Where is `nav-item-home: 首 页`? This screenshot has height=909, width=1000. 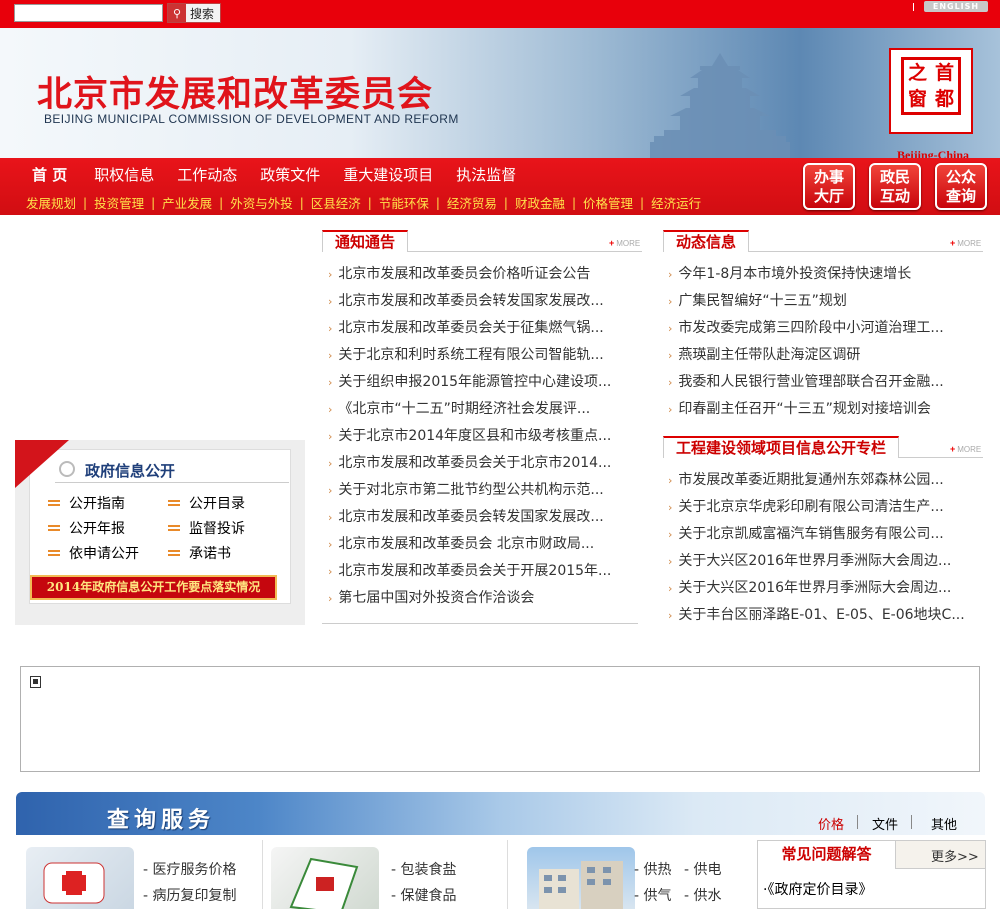 nav-item-home: 首 页 is located at coordinates (49, 174).